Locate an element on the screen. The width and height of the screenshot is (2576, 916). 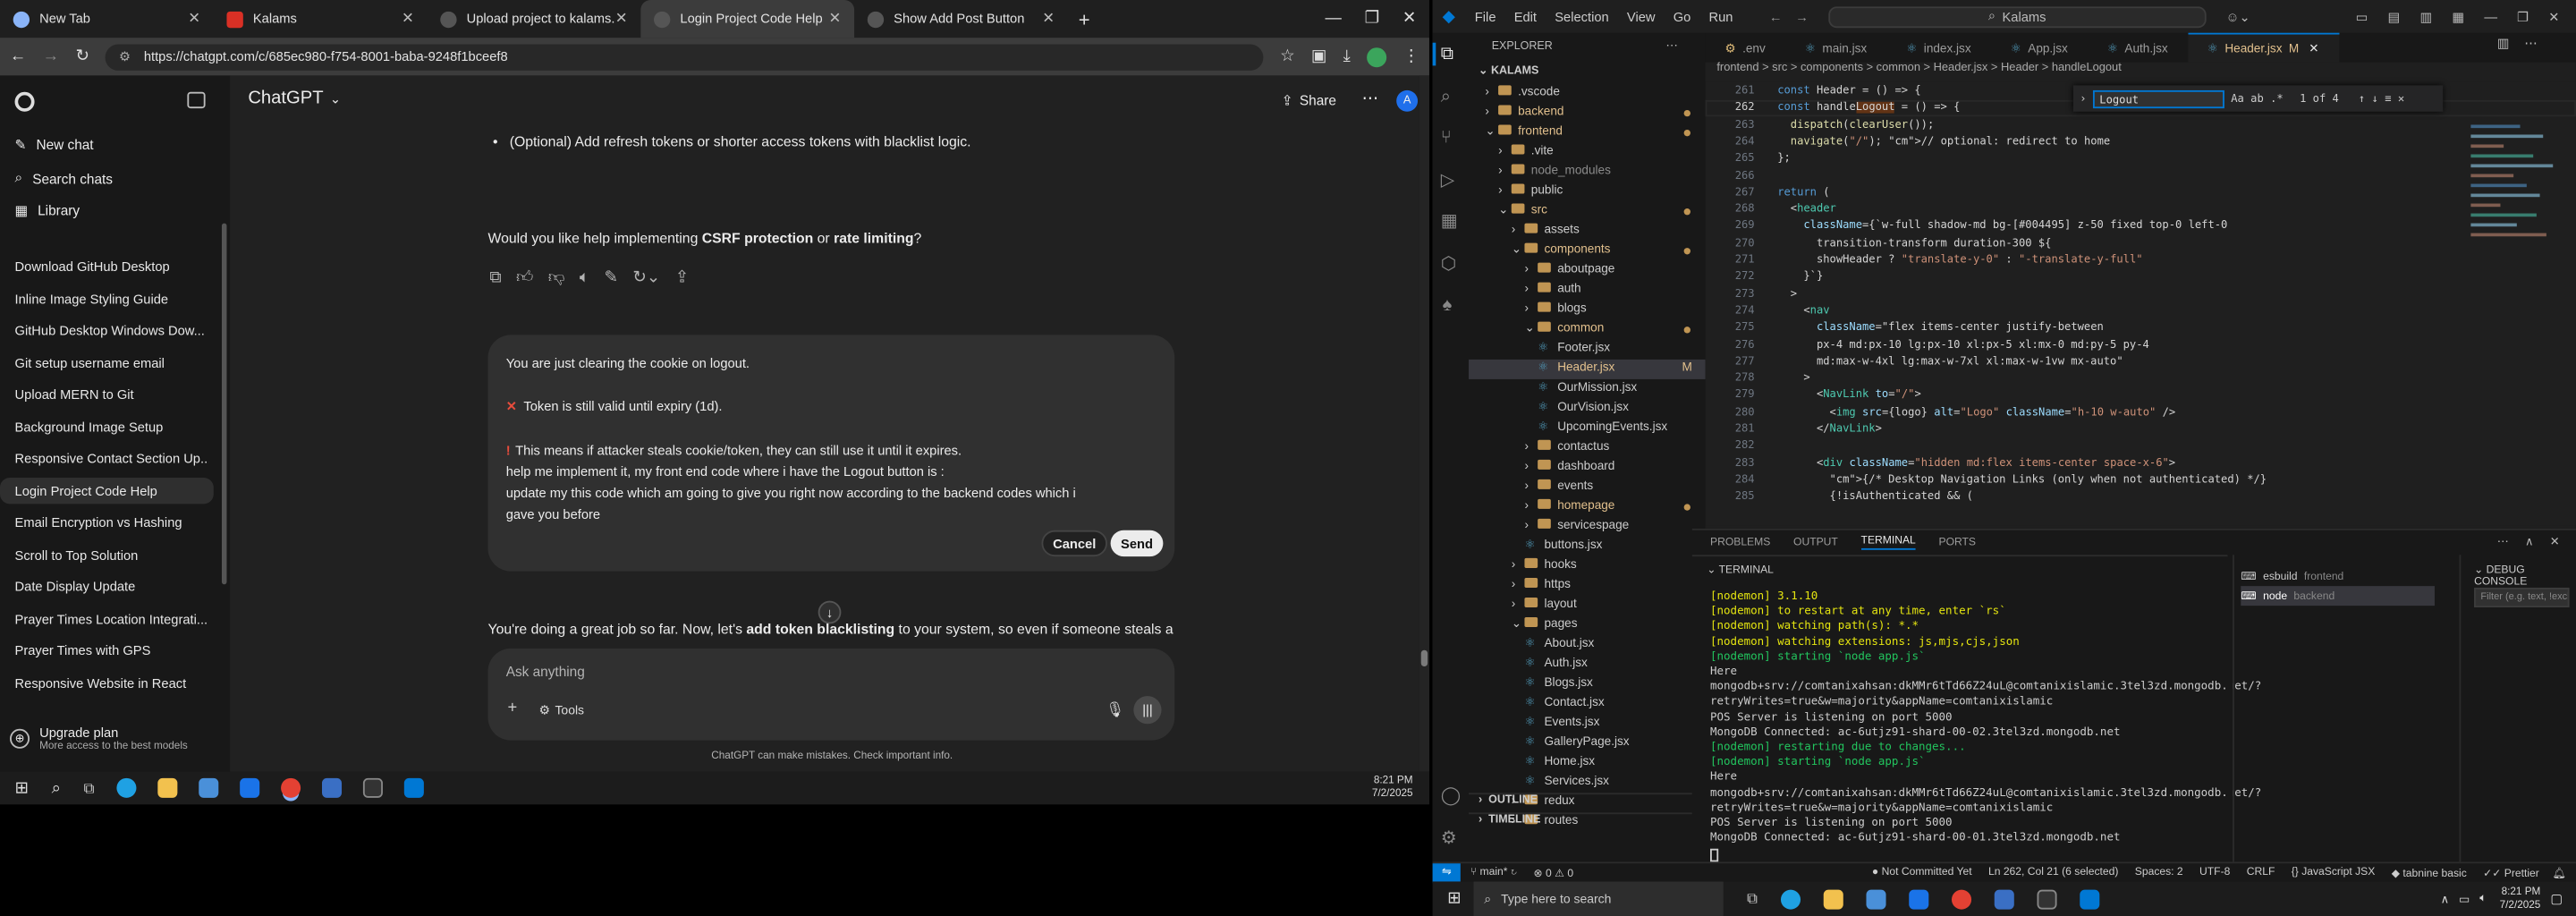
browser-tab-upload: Upload project to kalams.org✕ is located at coordinates (534, 19).